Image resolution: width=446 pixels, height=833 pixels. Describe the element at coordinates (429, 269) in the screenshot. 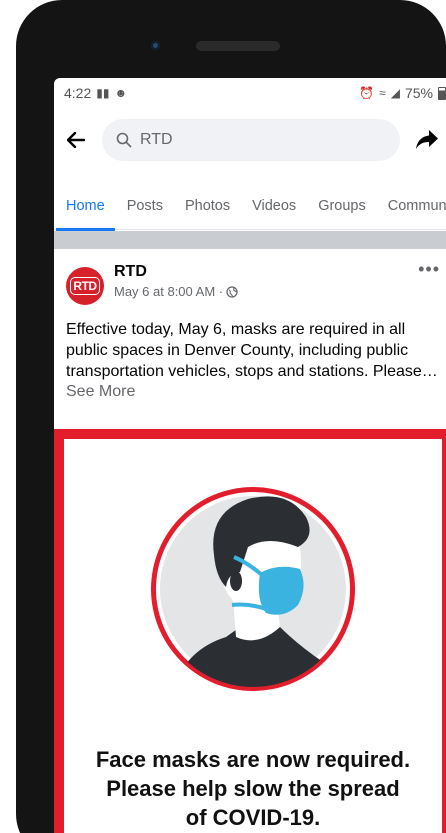

I see `more-options-icon: •••` at that location.